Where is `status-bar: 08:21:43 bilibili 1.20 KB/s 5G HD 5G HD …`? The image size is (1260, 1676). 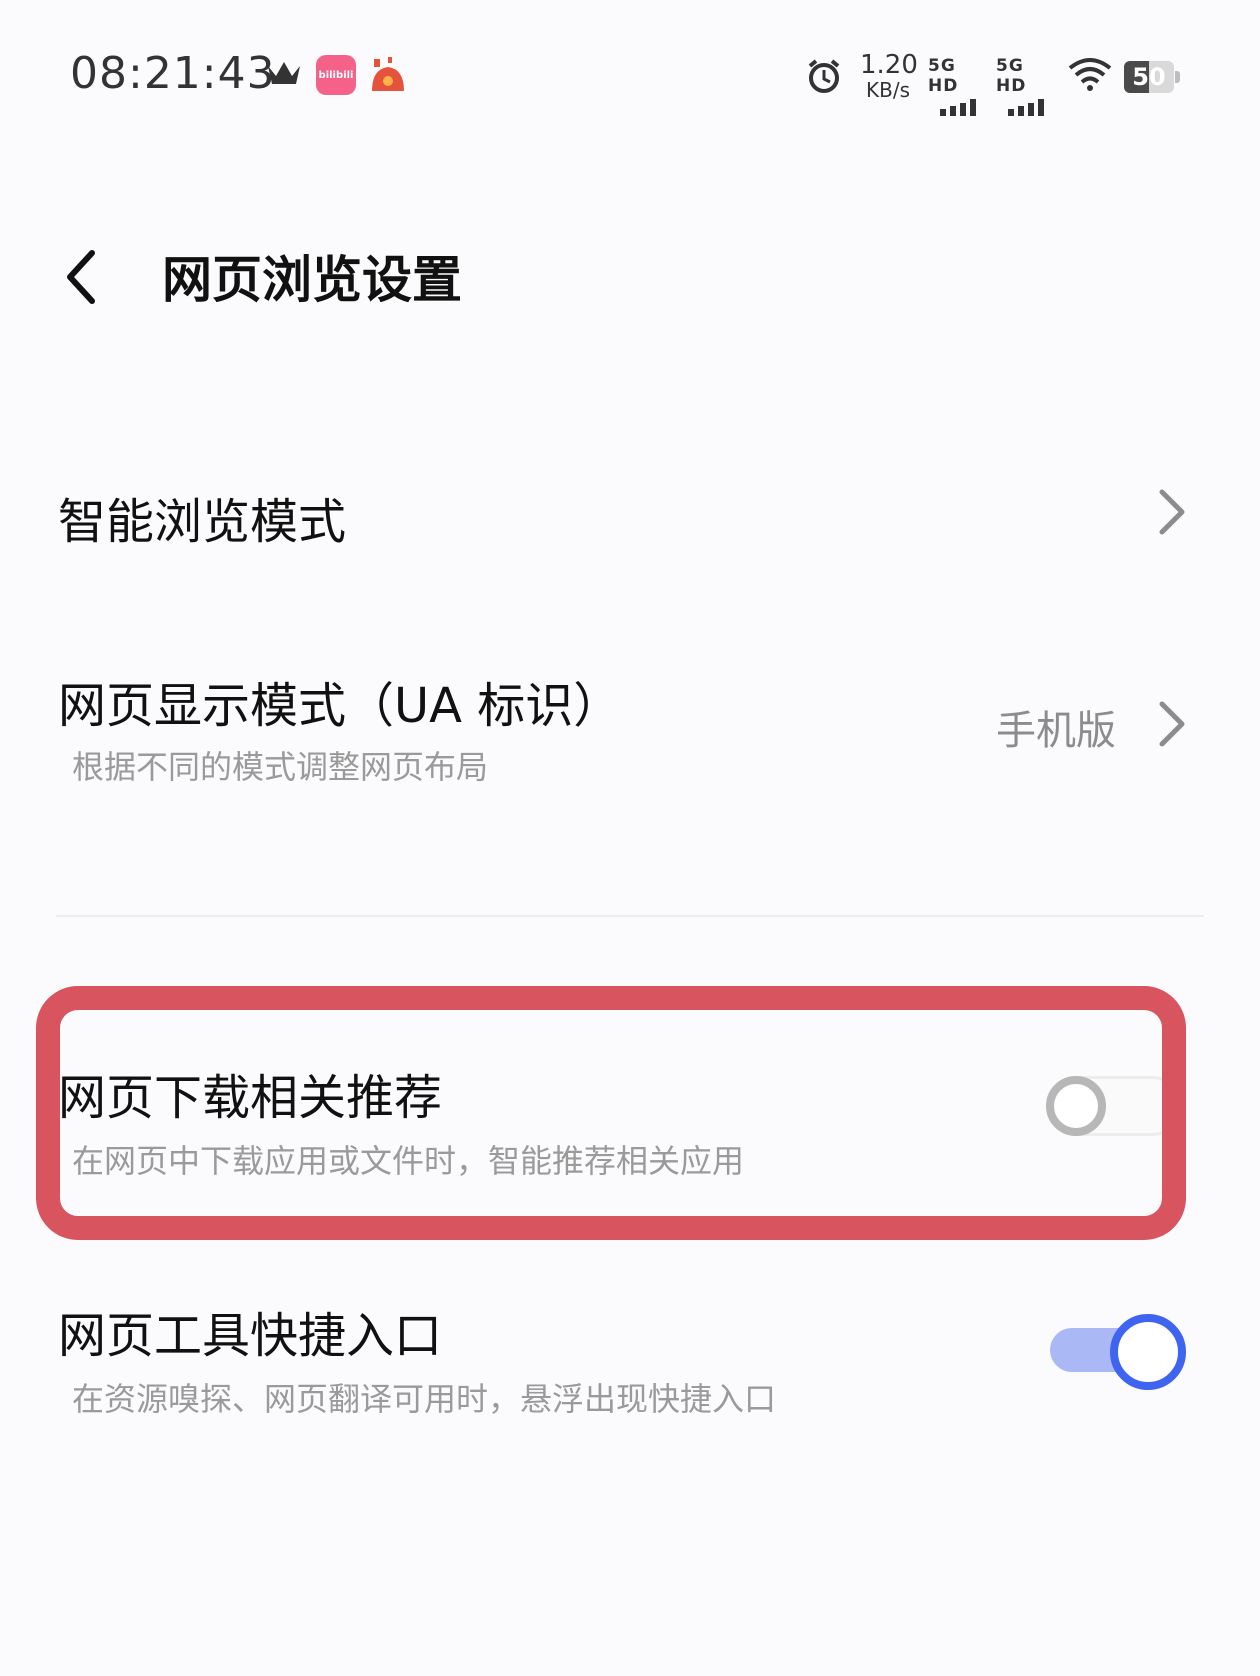
status-bar: 08:21:43 bilibili 1.20 KB/s 5G HD 5G HD … is located at coordinates (630, 80).